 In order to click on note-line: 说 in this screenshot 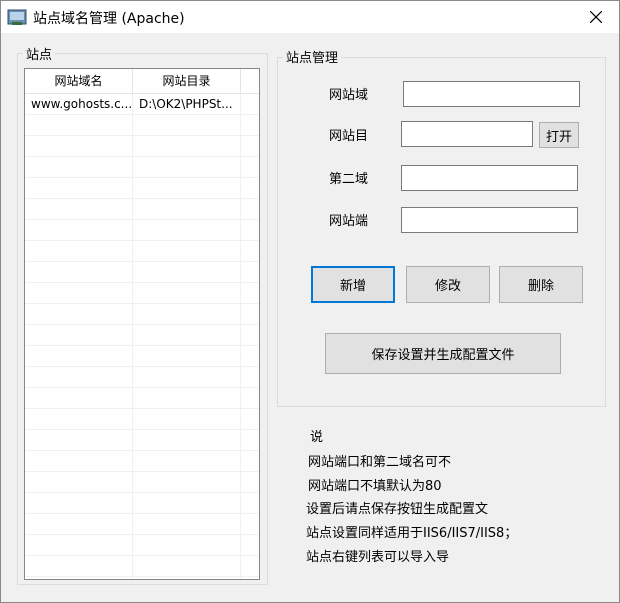, I will do `click(317, 437)`.